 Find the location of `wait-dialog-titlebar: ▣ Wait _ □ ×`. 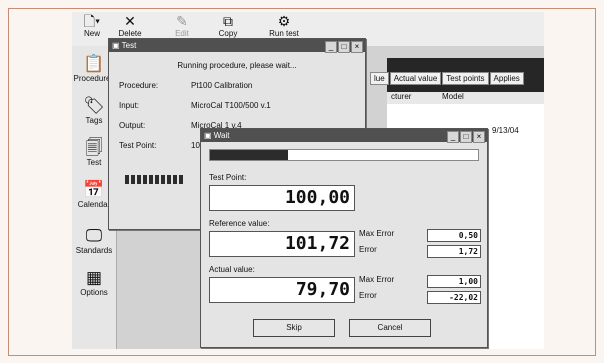

wait-dialog-titlebar: ▣ Wait _ □ × is located at coordinates (344, 136).